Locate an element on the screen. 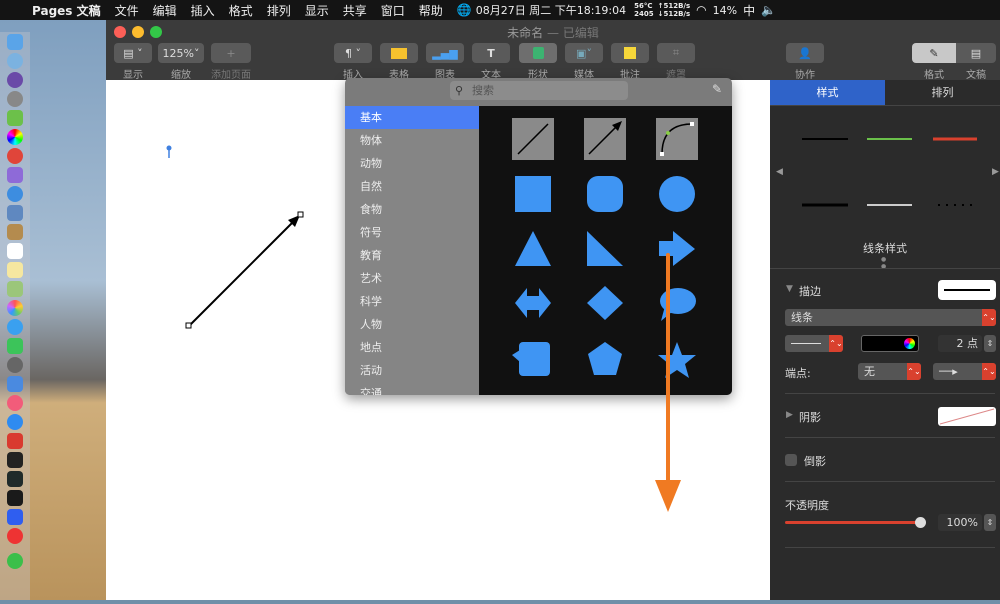 The width and height of the screenshot is (1000, 604). tab-arrange: 排列 is located at coordinates (942, 92).